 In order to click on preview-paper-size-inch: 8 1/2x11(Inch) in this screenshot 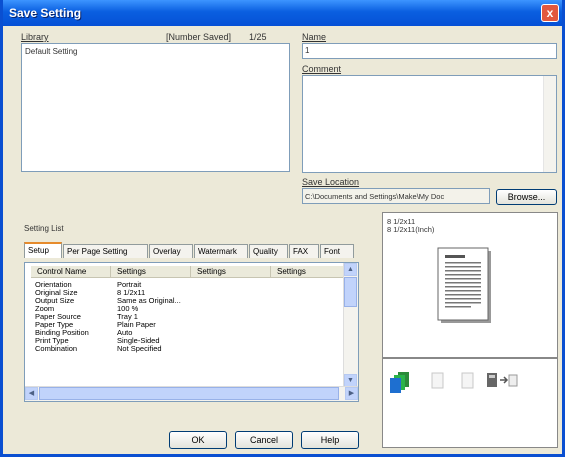, I will do `click(411, 229)`.